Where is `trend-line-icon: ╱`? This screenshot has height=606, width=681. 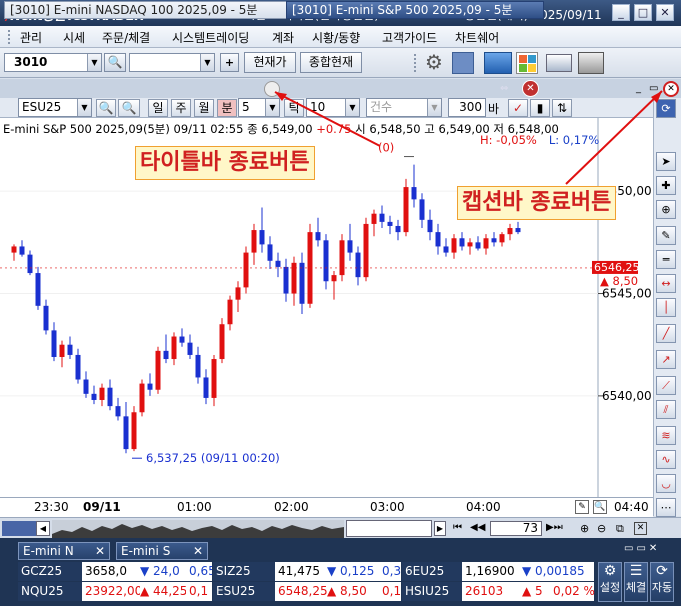 trend-line-icon: ╱ is located at coordinates (666, 333).